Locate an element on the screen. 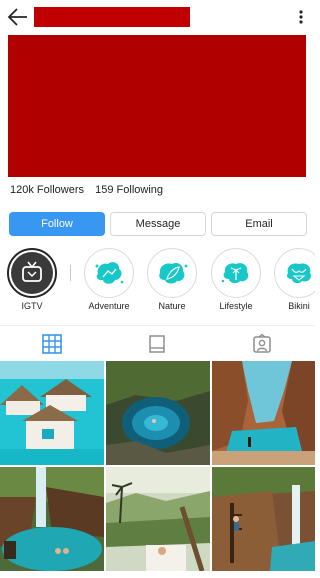  top-bar is located at coordinates (157, 17).